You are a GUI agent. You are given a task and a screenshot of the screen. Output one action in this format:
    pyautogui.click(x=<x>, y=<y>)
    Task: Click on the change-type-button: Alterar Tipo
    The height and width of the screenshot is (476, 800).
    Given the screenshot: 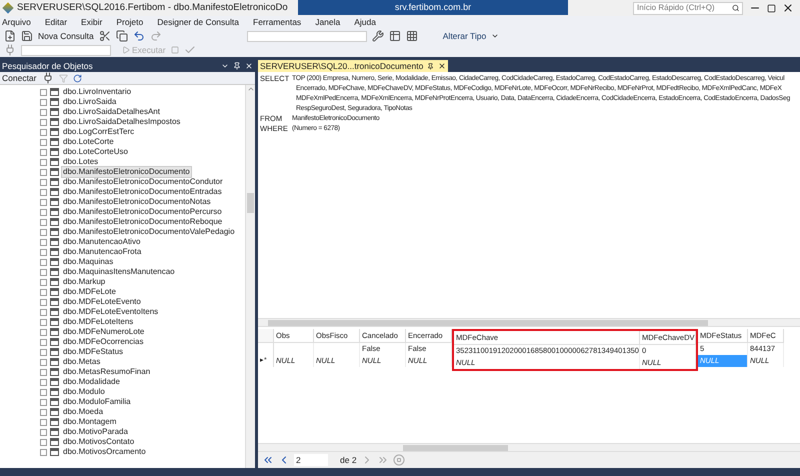 What is the action you would take?
    pyautogui.click(x=464, y=36)
    